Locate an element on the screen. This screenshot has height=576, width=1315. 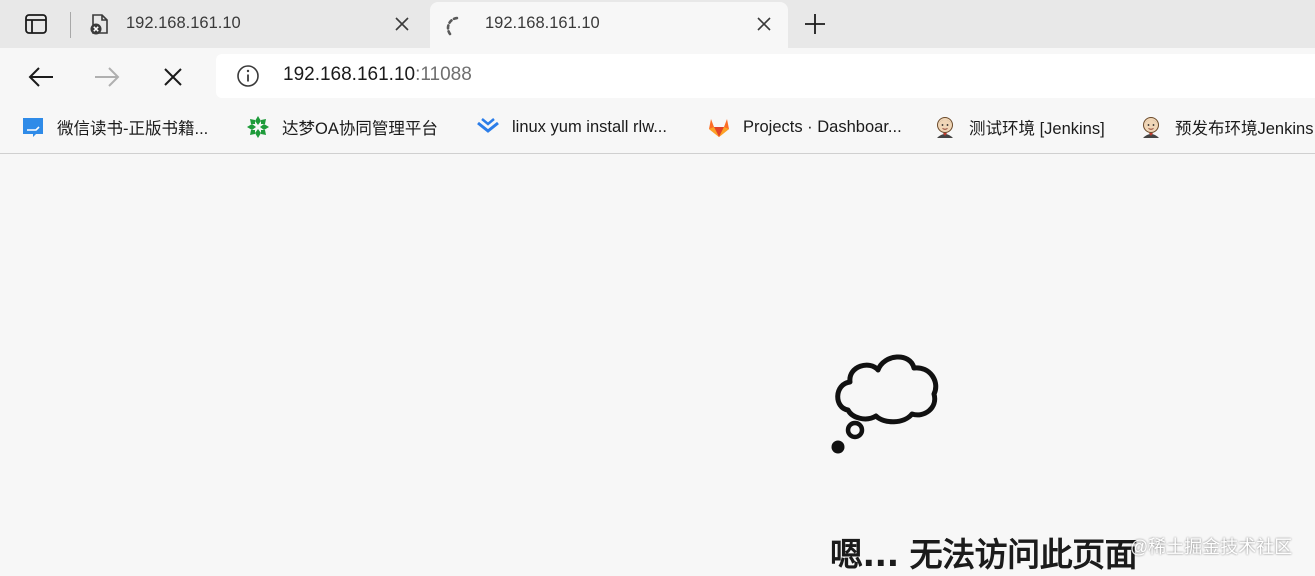
forward-arrow-icon is located at coordinates (107, 77).